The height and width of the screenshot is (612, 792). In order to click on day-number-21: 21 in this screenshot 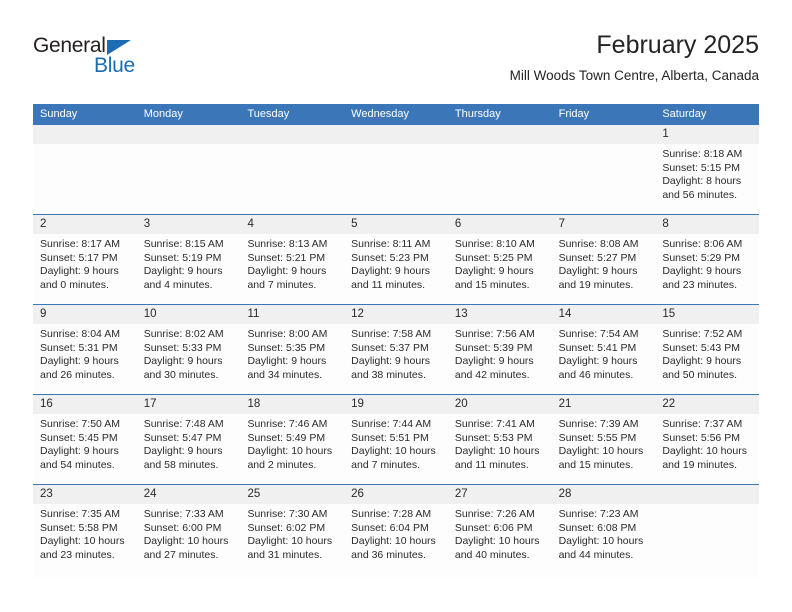, I will do `click(604, 404)`.